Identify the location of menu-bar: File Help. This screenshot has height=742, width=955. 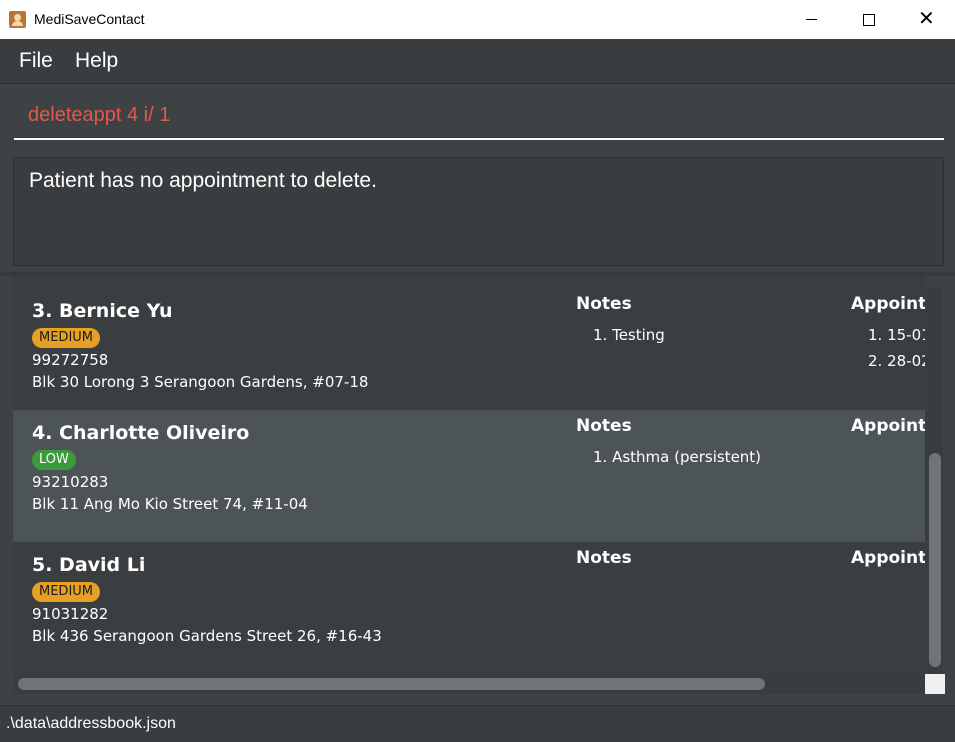
(477, 61).